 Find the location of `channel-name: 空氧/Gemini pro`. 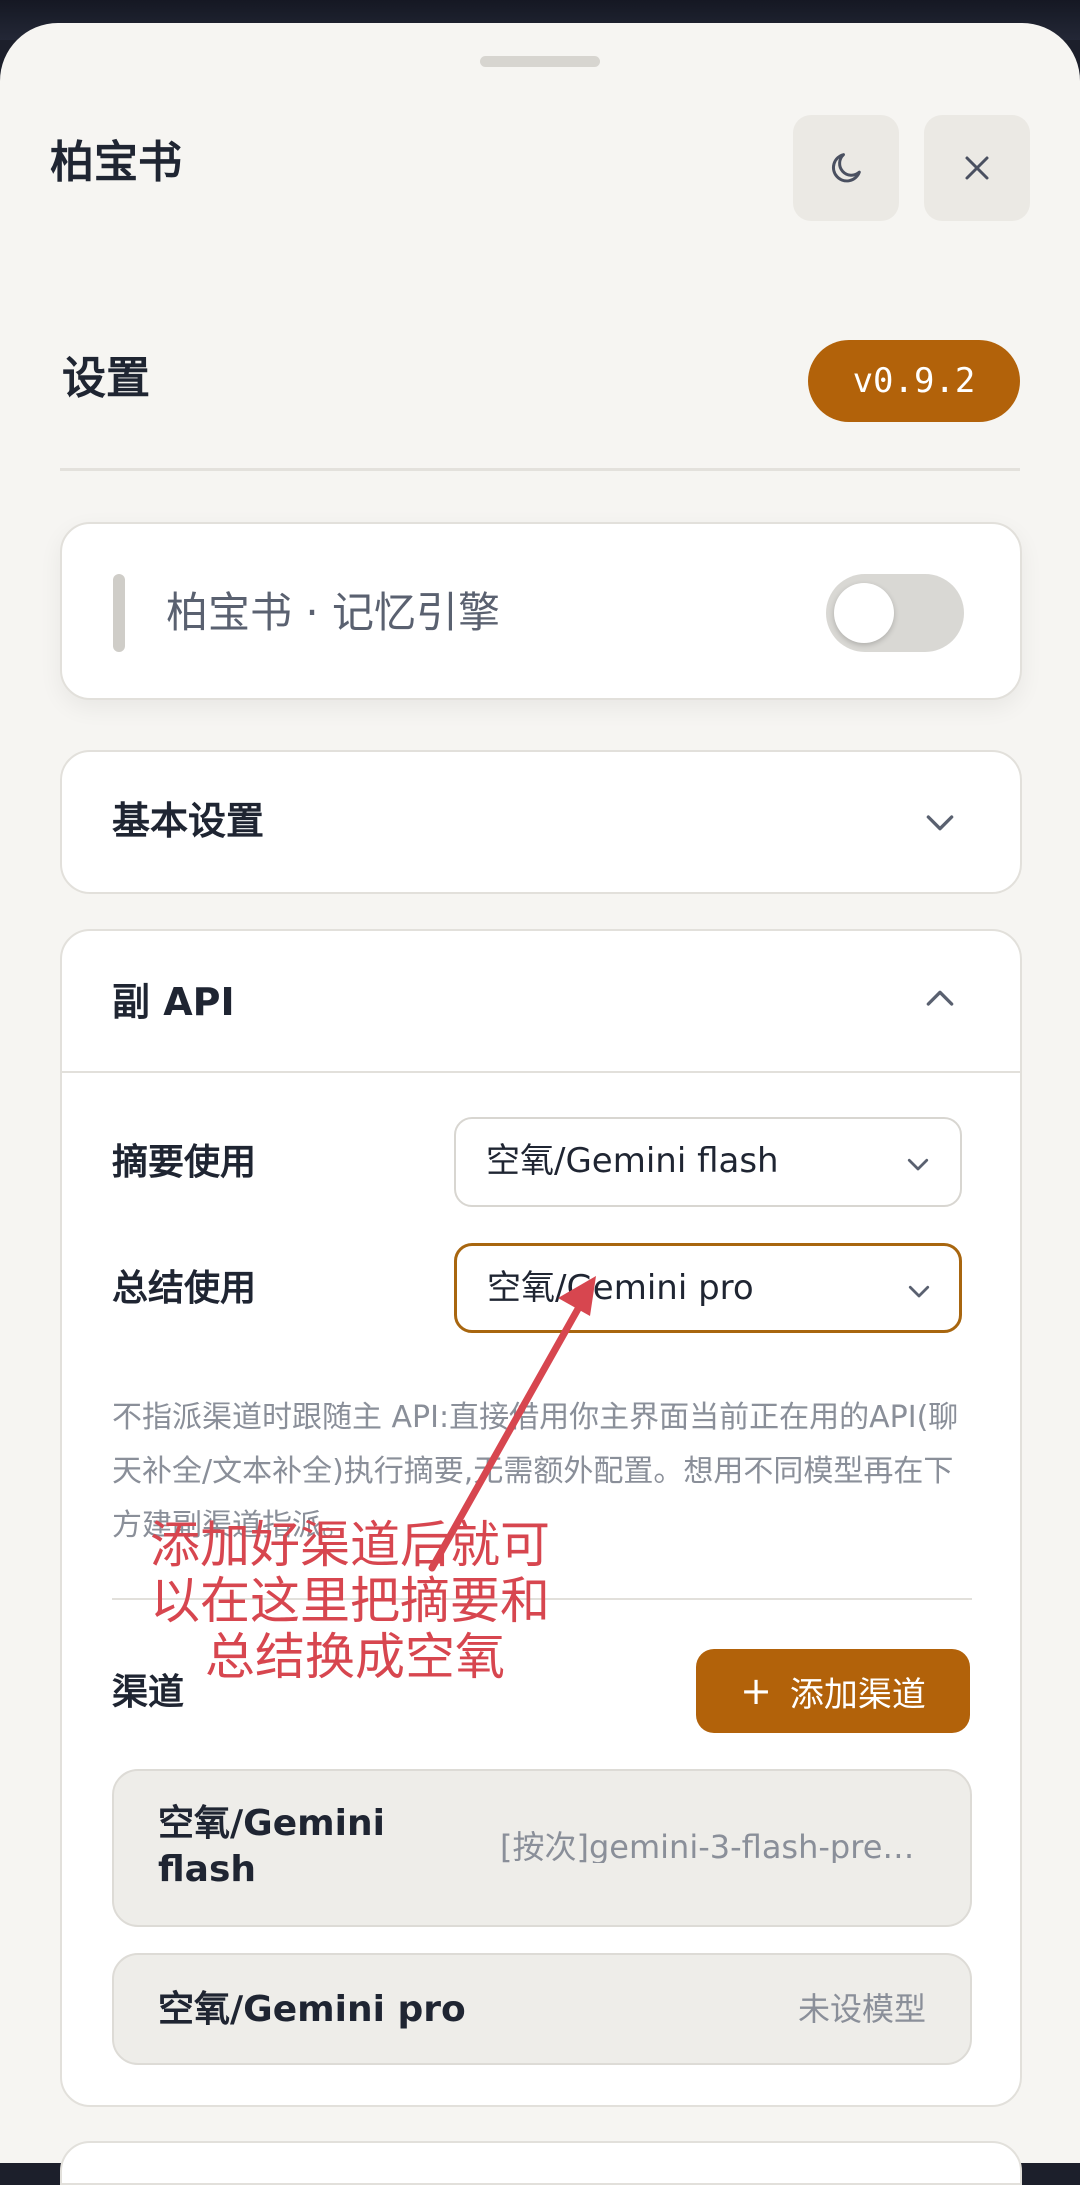

channel-name: 空氧/Gemini pro is located at coordinates (312, 2009).